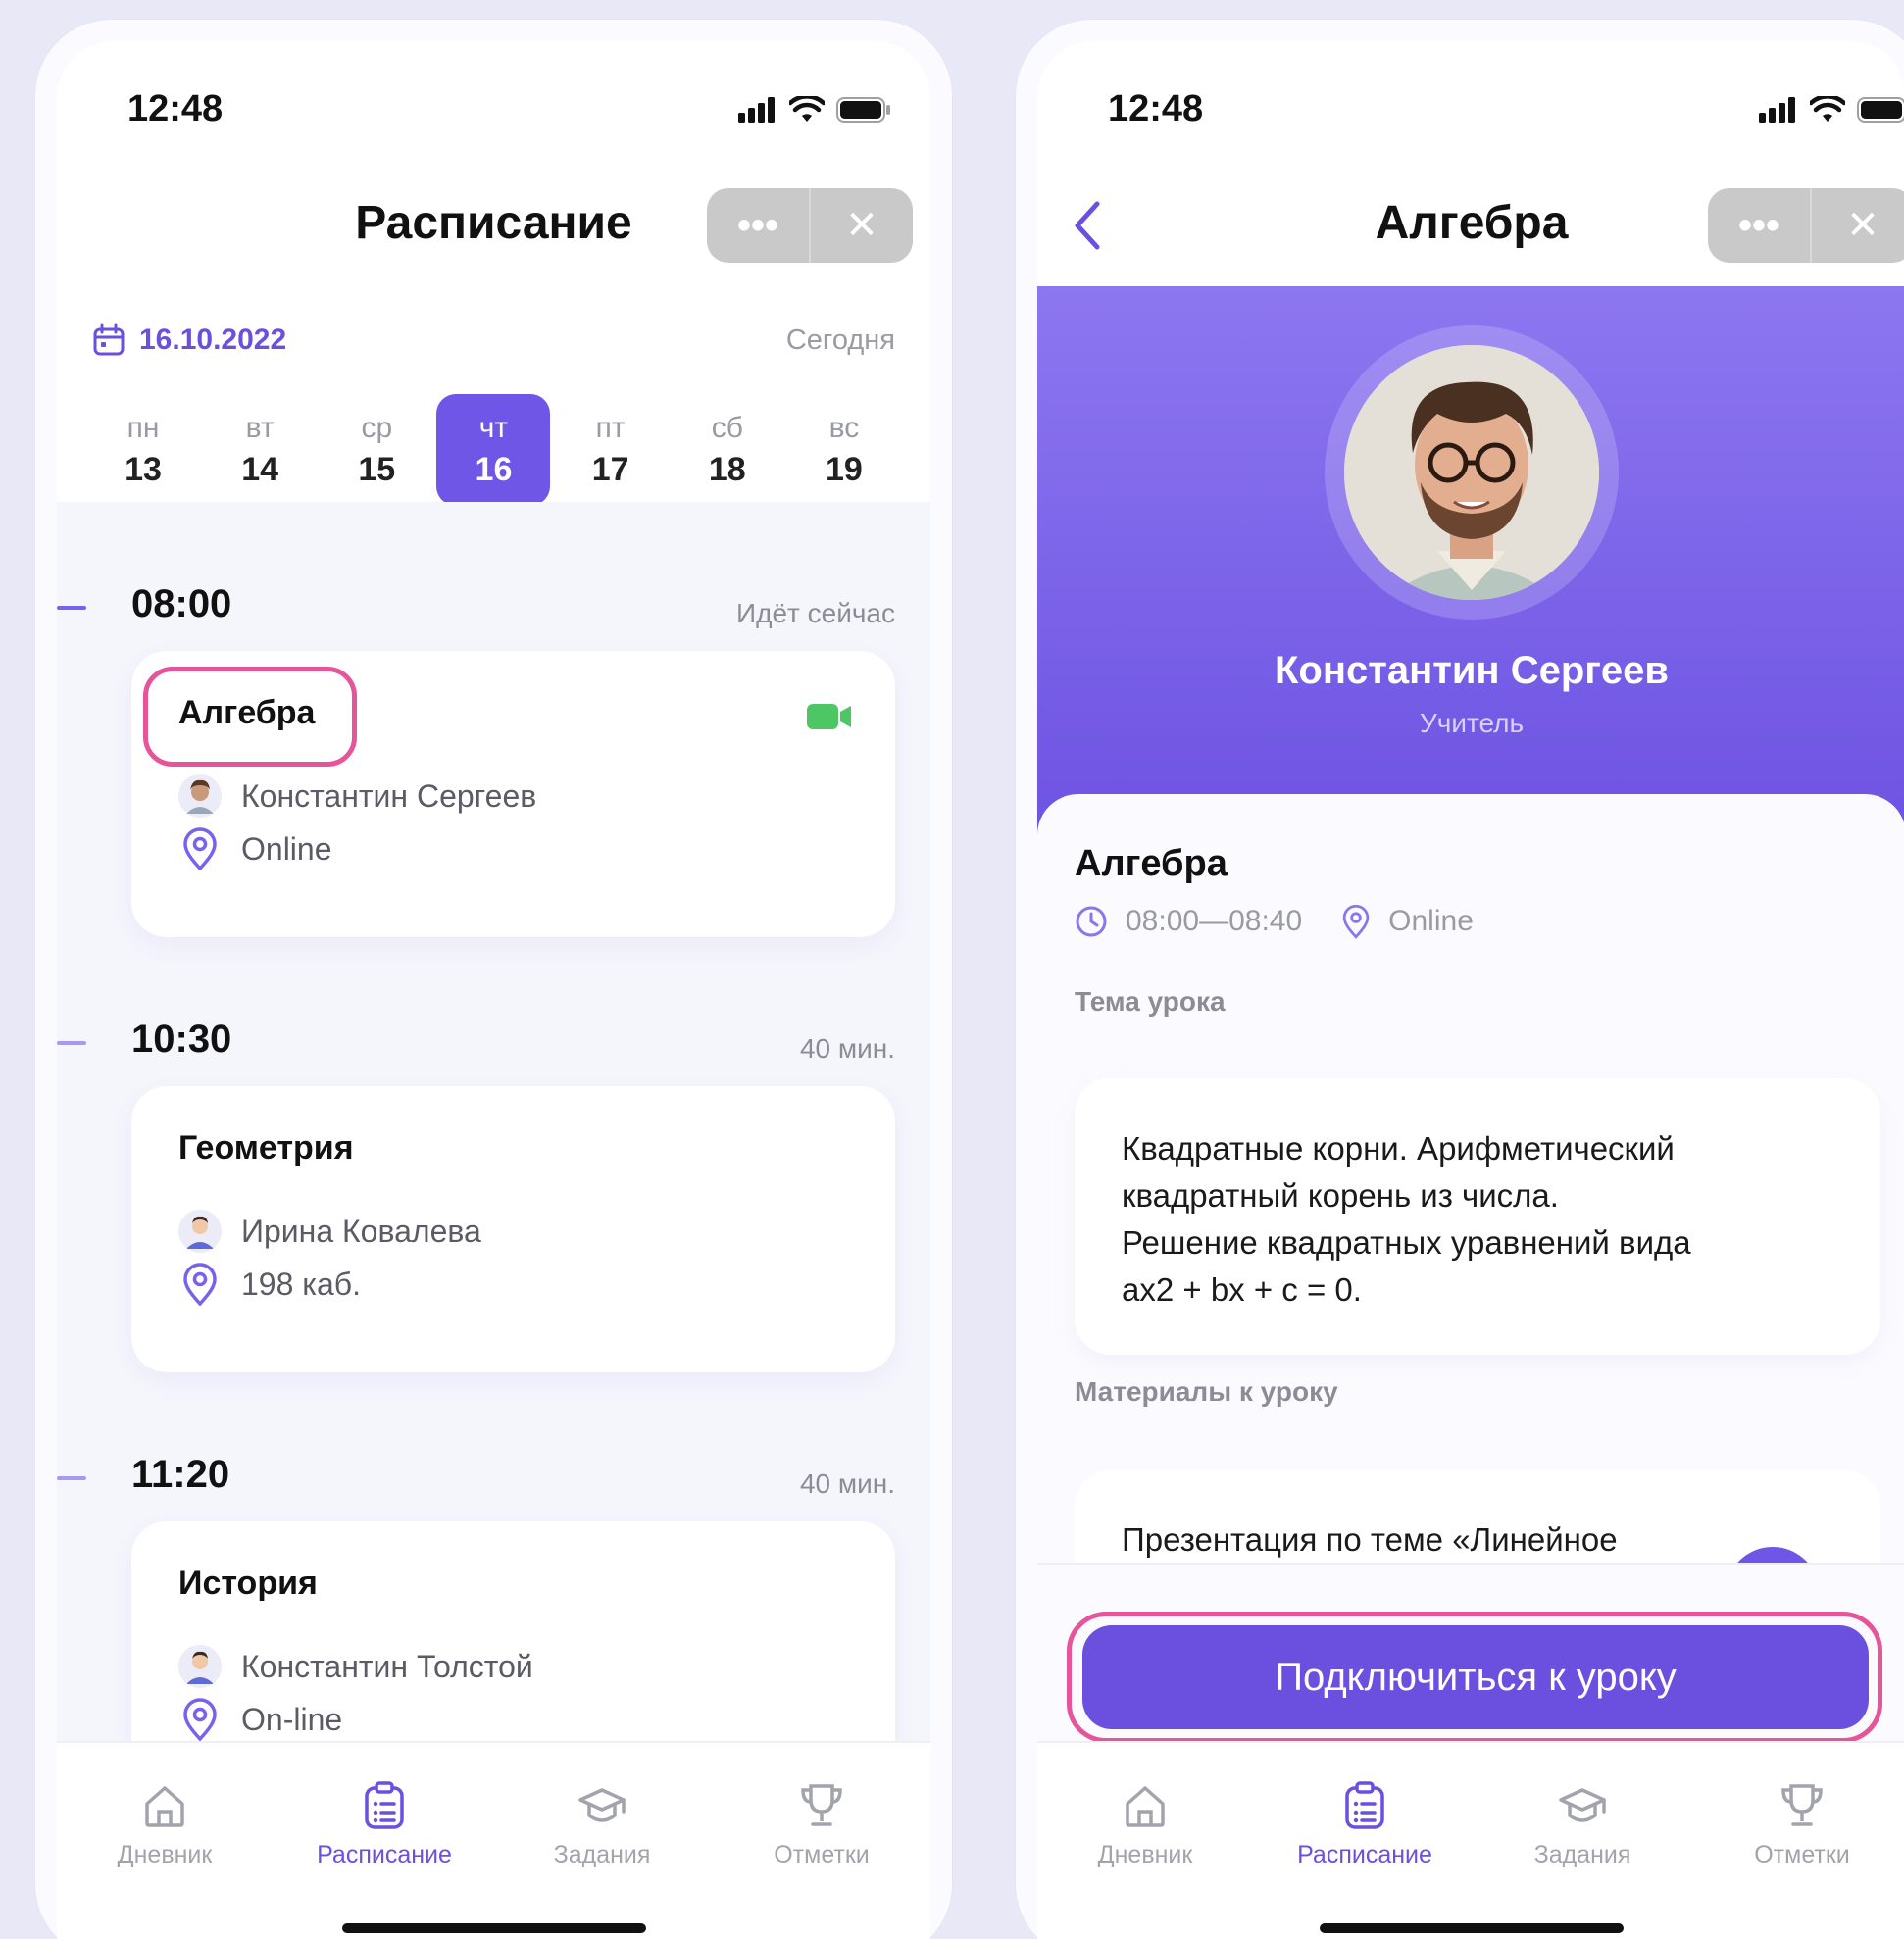 This screenshot has height=1939, width=1904. What do you see at coordinates (108, 340) in the screenshot?
I see `calendar-icon` at bounding box center [108, 340].